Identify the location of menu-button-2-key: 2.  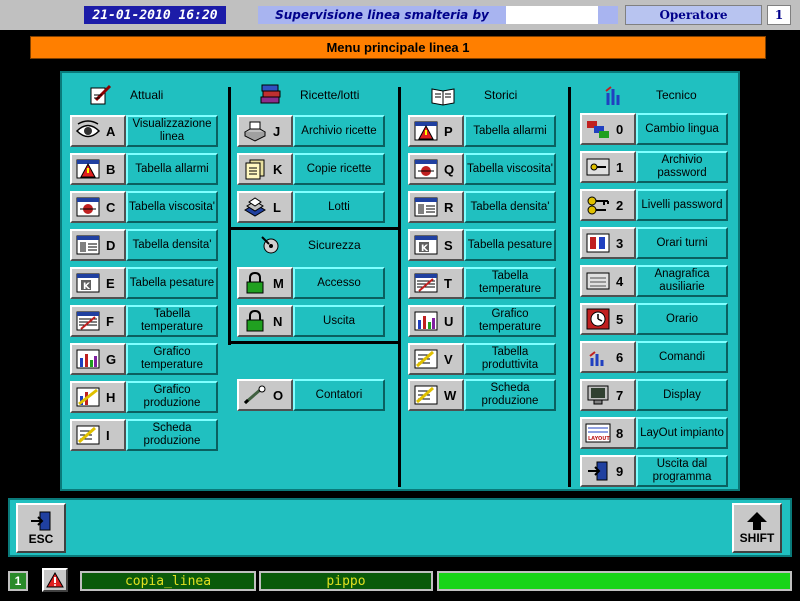
(608, 205).